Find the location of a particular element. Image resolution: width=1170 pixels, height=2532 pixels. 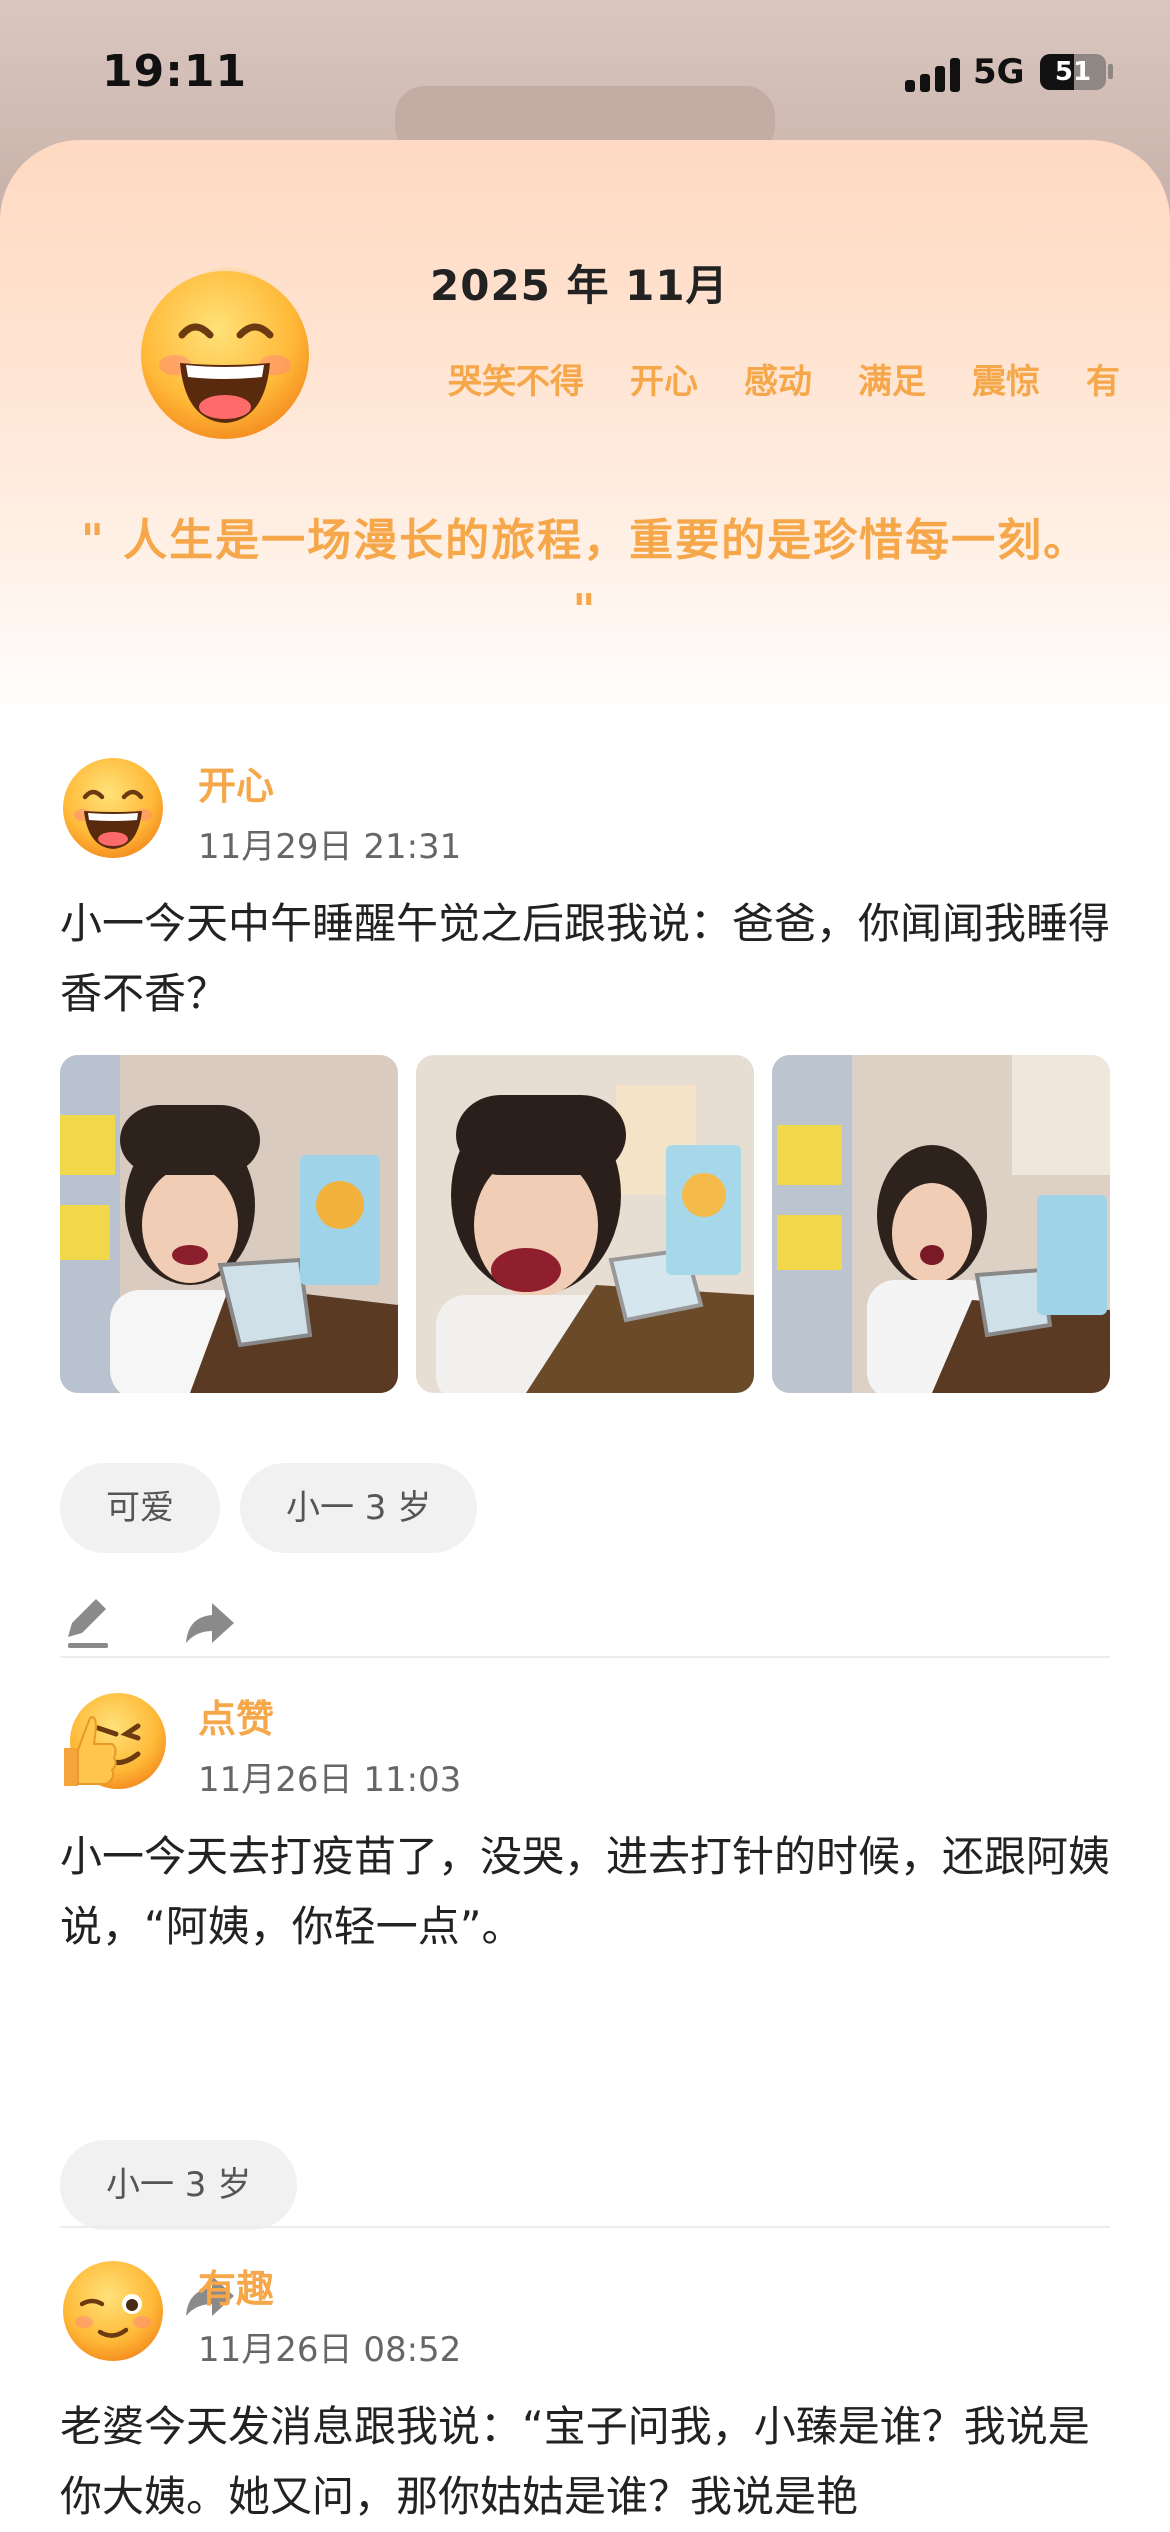

mood-filter-tabs: 哭笑不得 开心 感动 满足 震惊有 is located at coordinates (800, 382).